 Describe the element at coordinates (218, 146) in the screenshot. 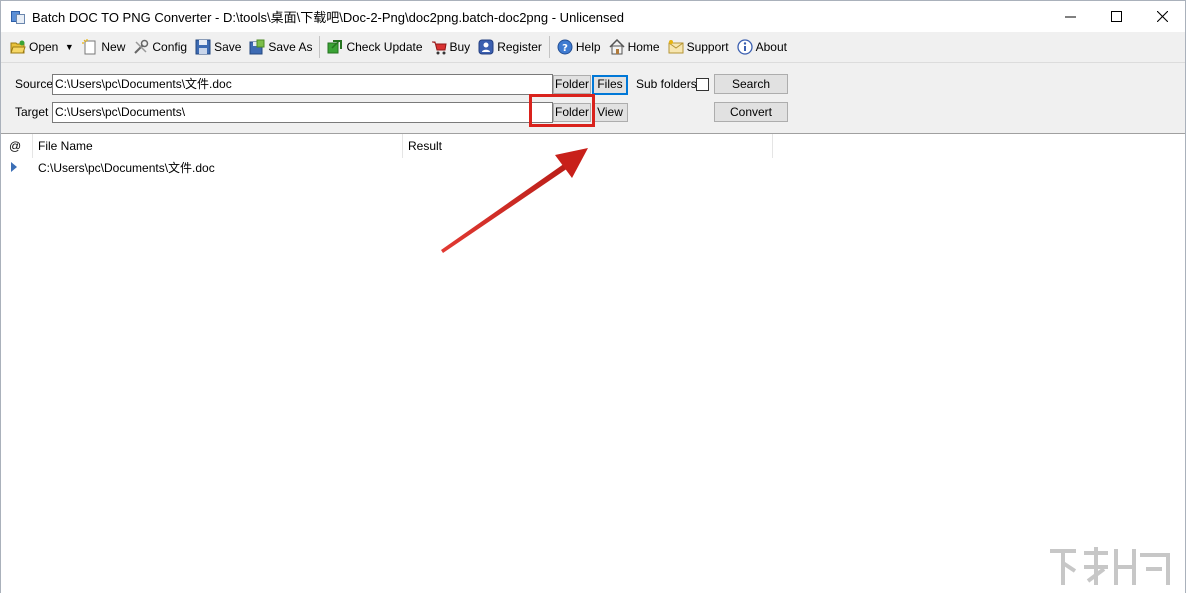

I see `column-header-file-name: File Name` at that location.